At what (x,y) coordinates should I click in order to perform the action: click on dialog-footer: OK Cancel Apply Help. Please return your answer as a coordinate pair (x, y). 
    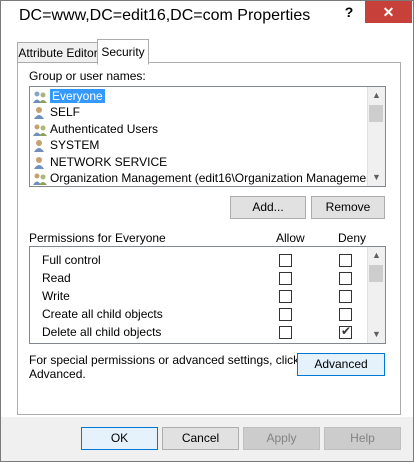
    Looking at the image, I should click on (207, 439).